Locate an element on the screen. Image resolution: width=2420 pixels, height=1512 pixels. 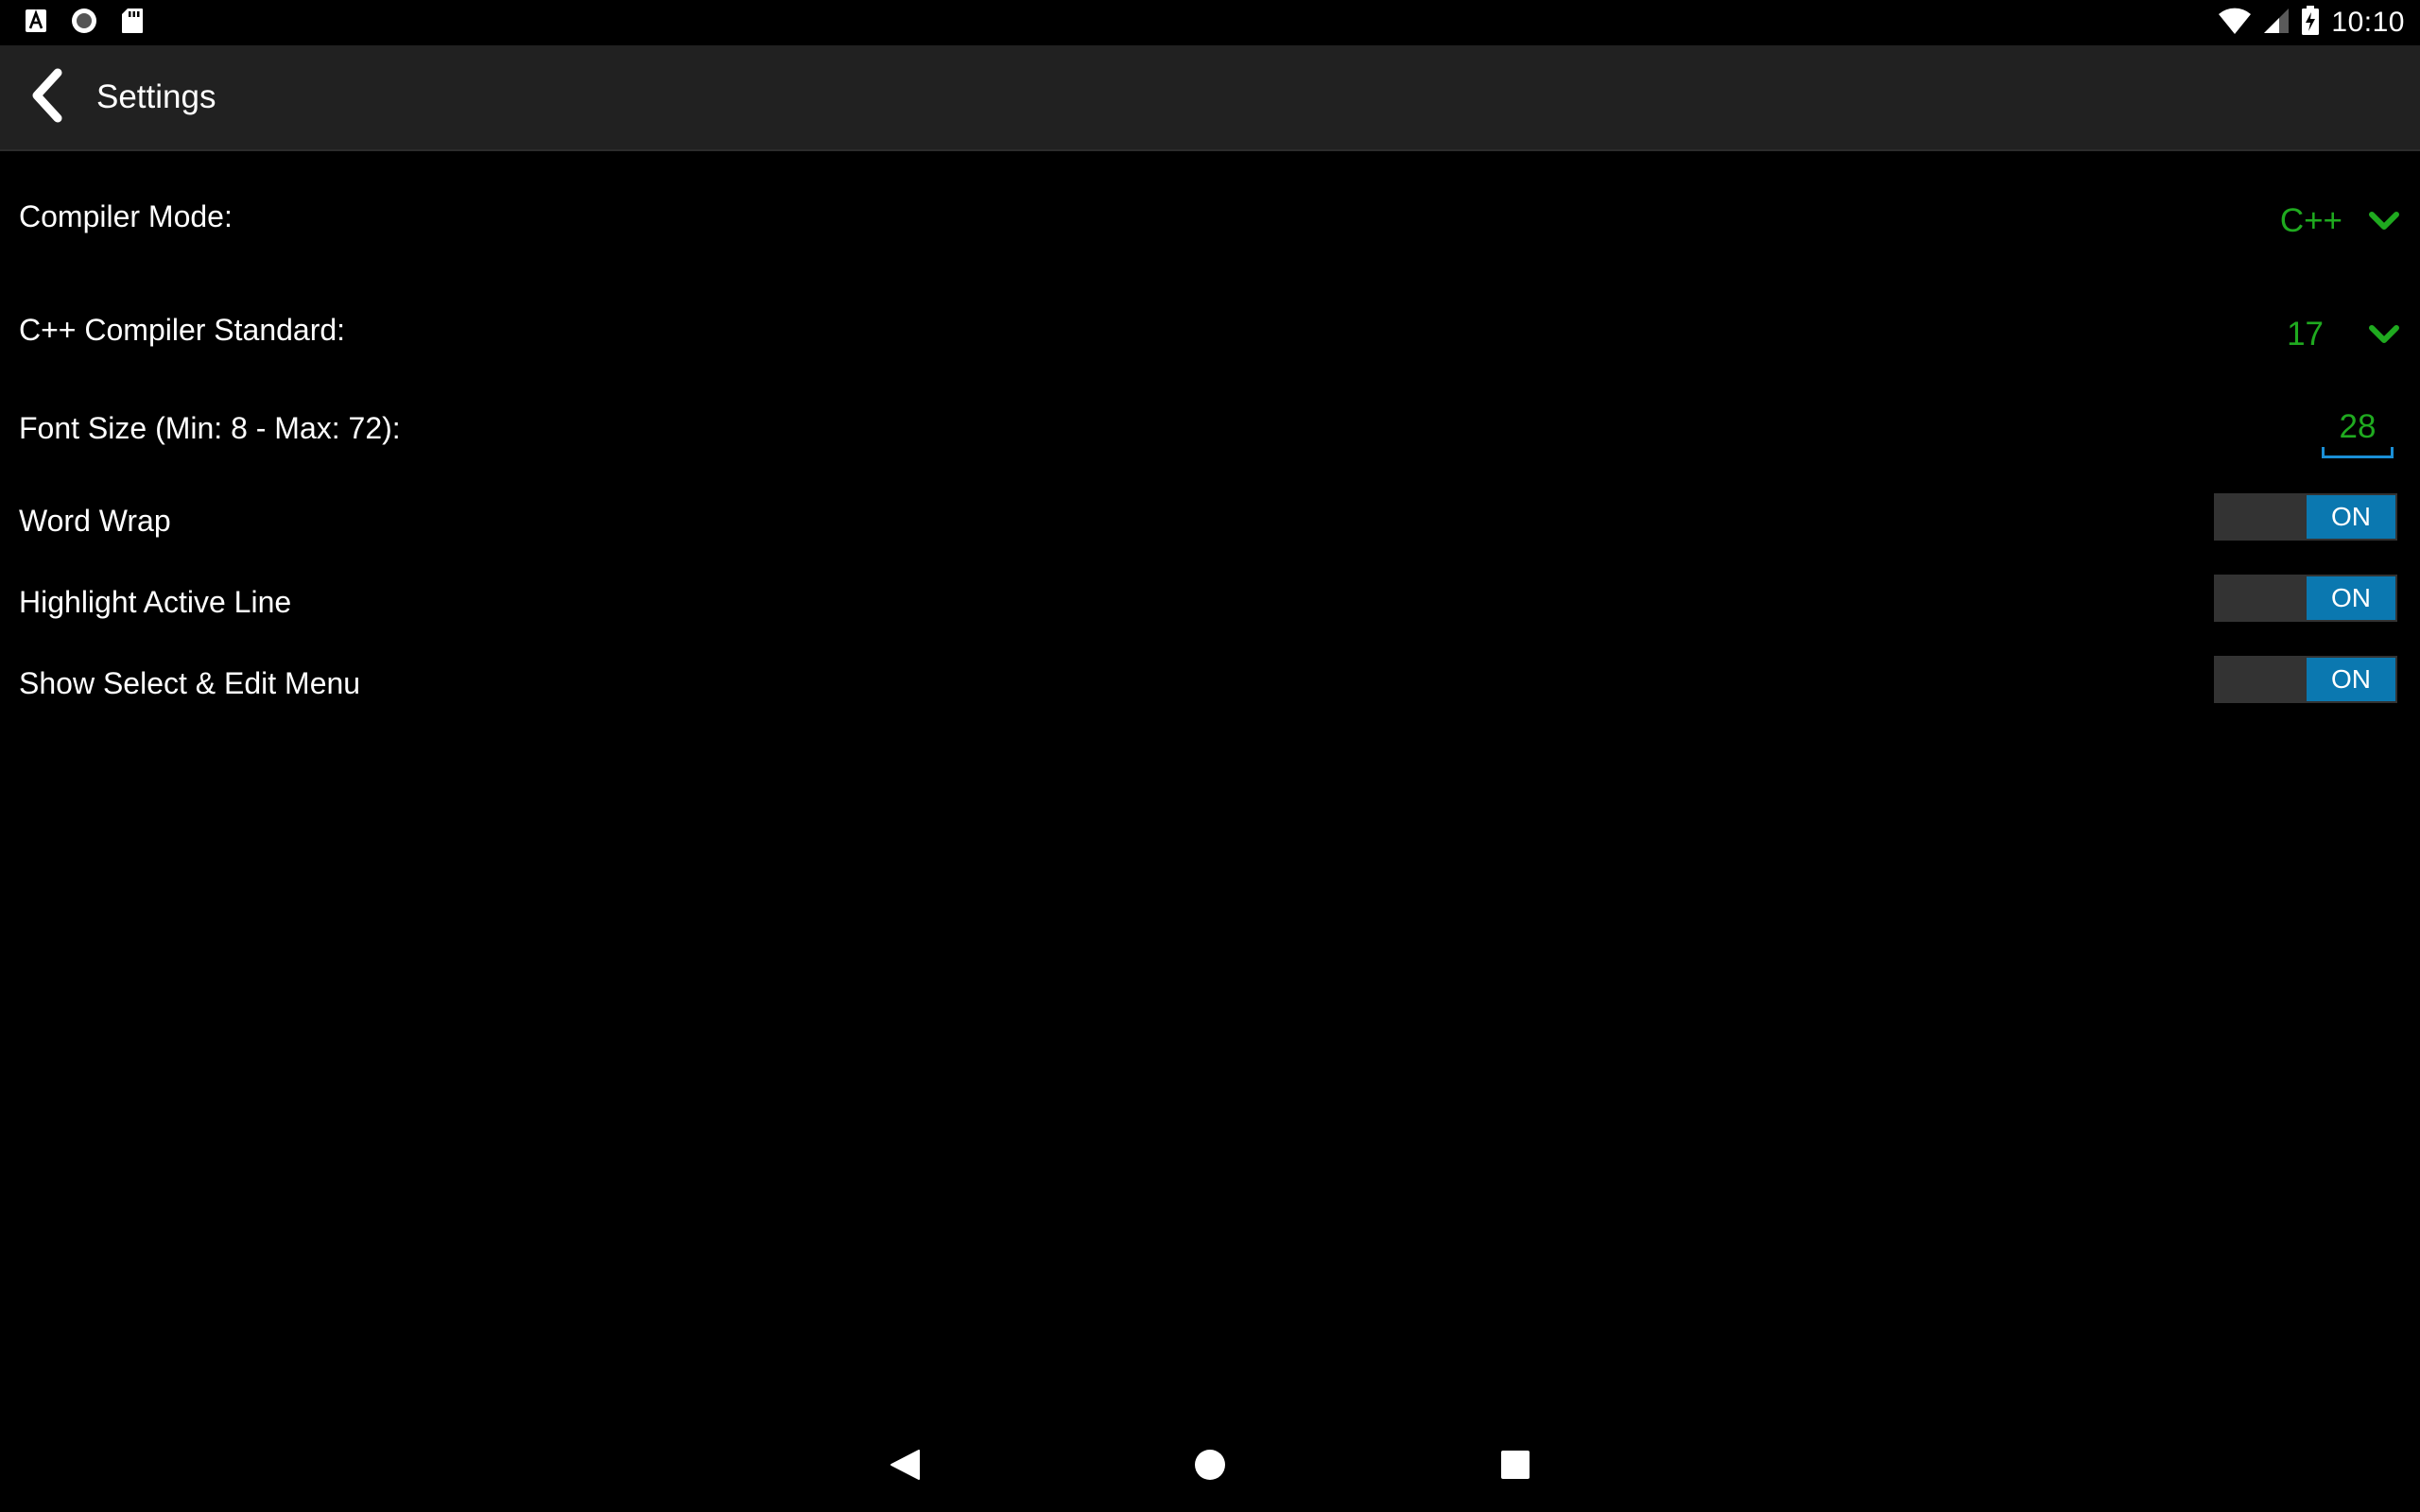
setting-font-size: Font Size (Min: 8 - Max: 72): is located at coordinates (1210, 433).